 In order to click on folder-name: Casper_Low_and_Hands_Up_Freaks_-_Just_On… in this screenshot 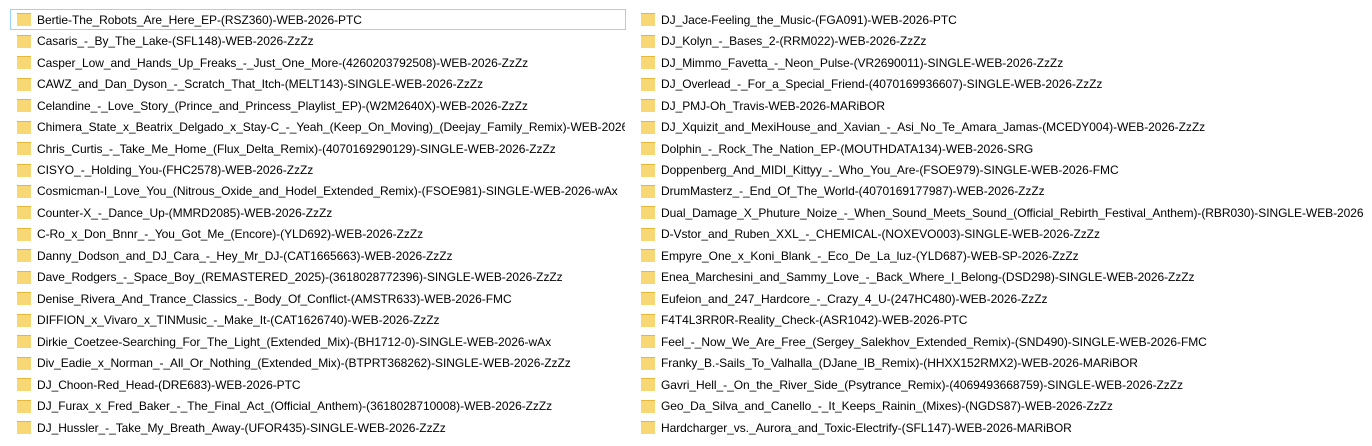, I will do `click(283, 62)`.